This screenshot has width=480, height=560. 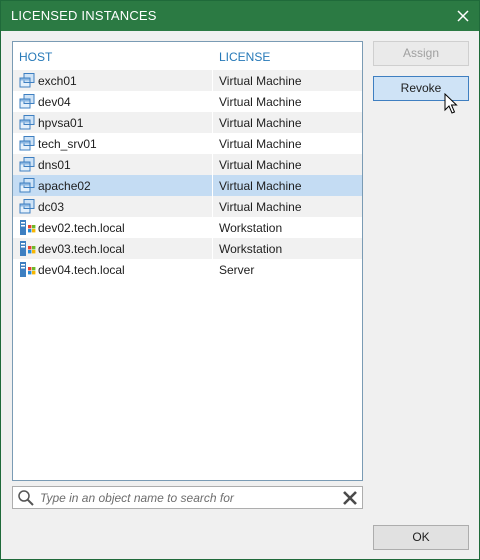 I want to click on title-bar: LICENSED INSTANCES, so click(x=240, y=16).